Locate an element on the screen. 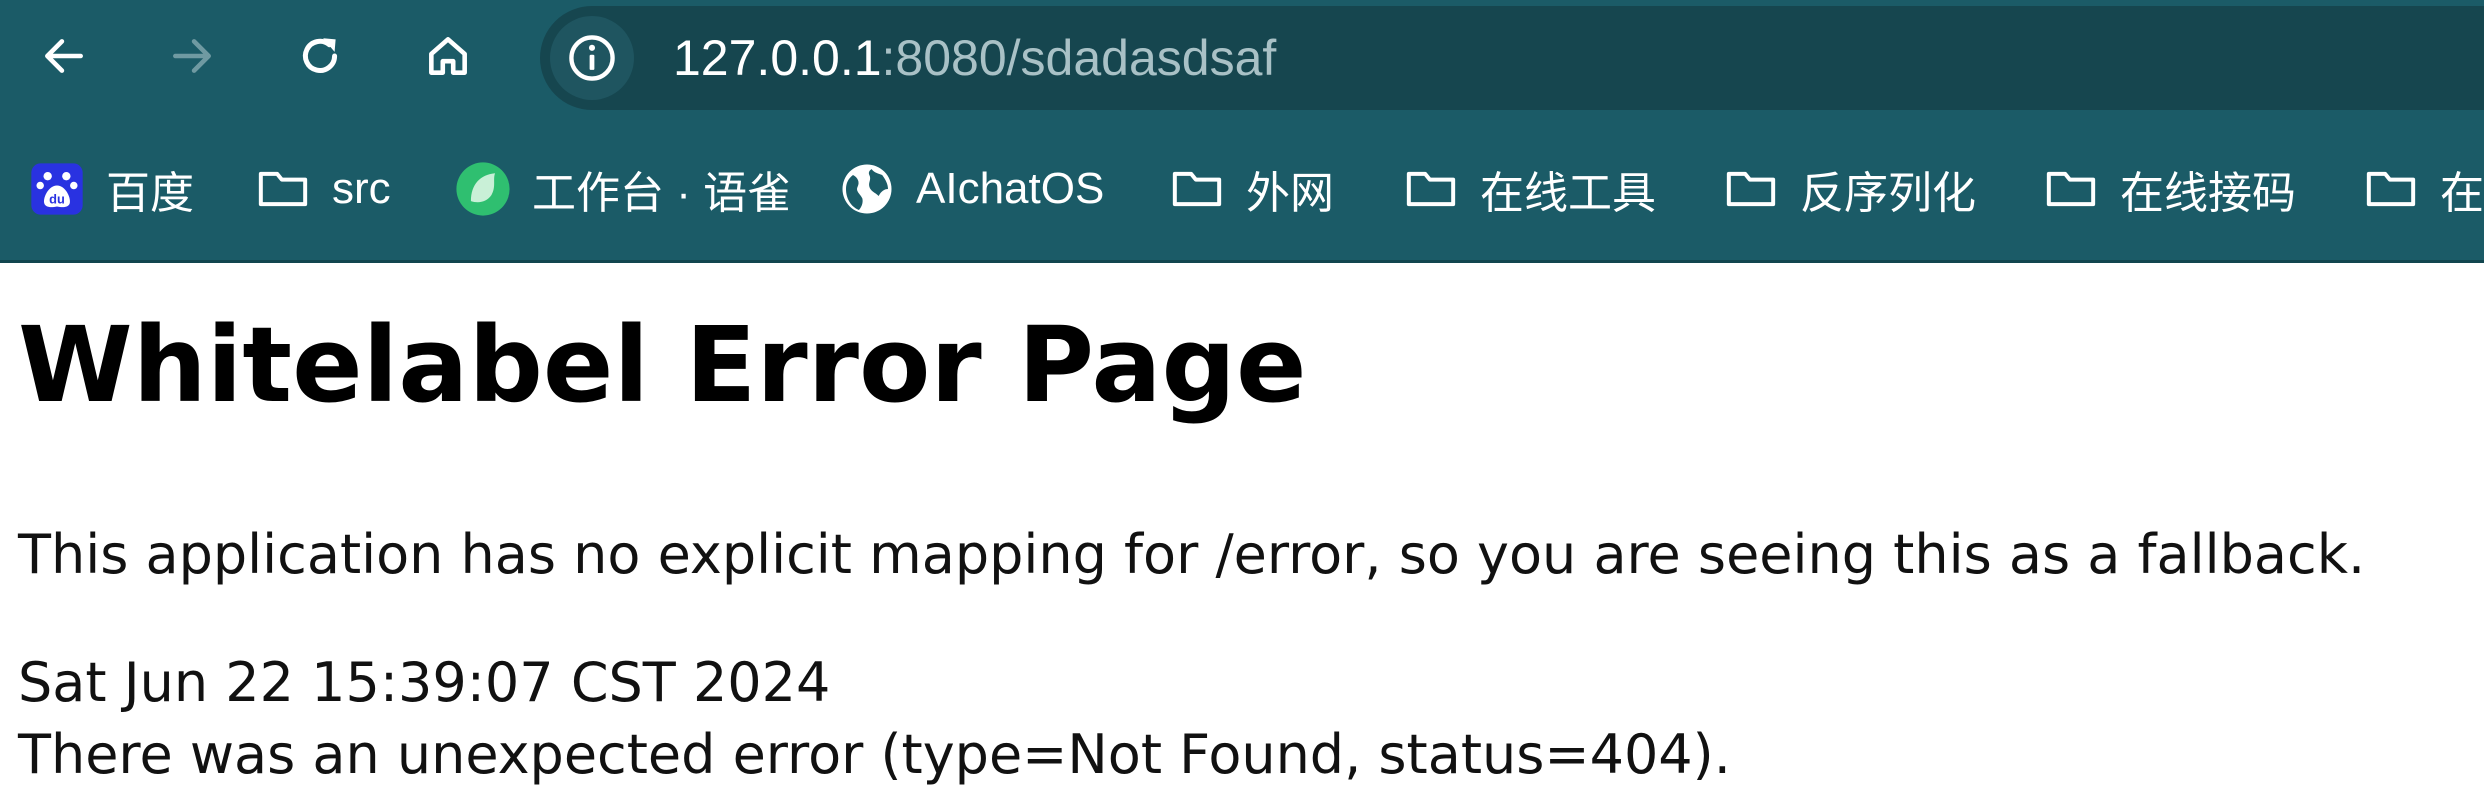  svg-text: du is located at coordinates (57, 198).